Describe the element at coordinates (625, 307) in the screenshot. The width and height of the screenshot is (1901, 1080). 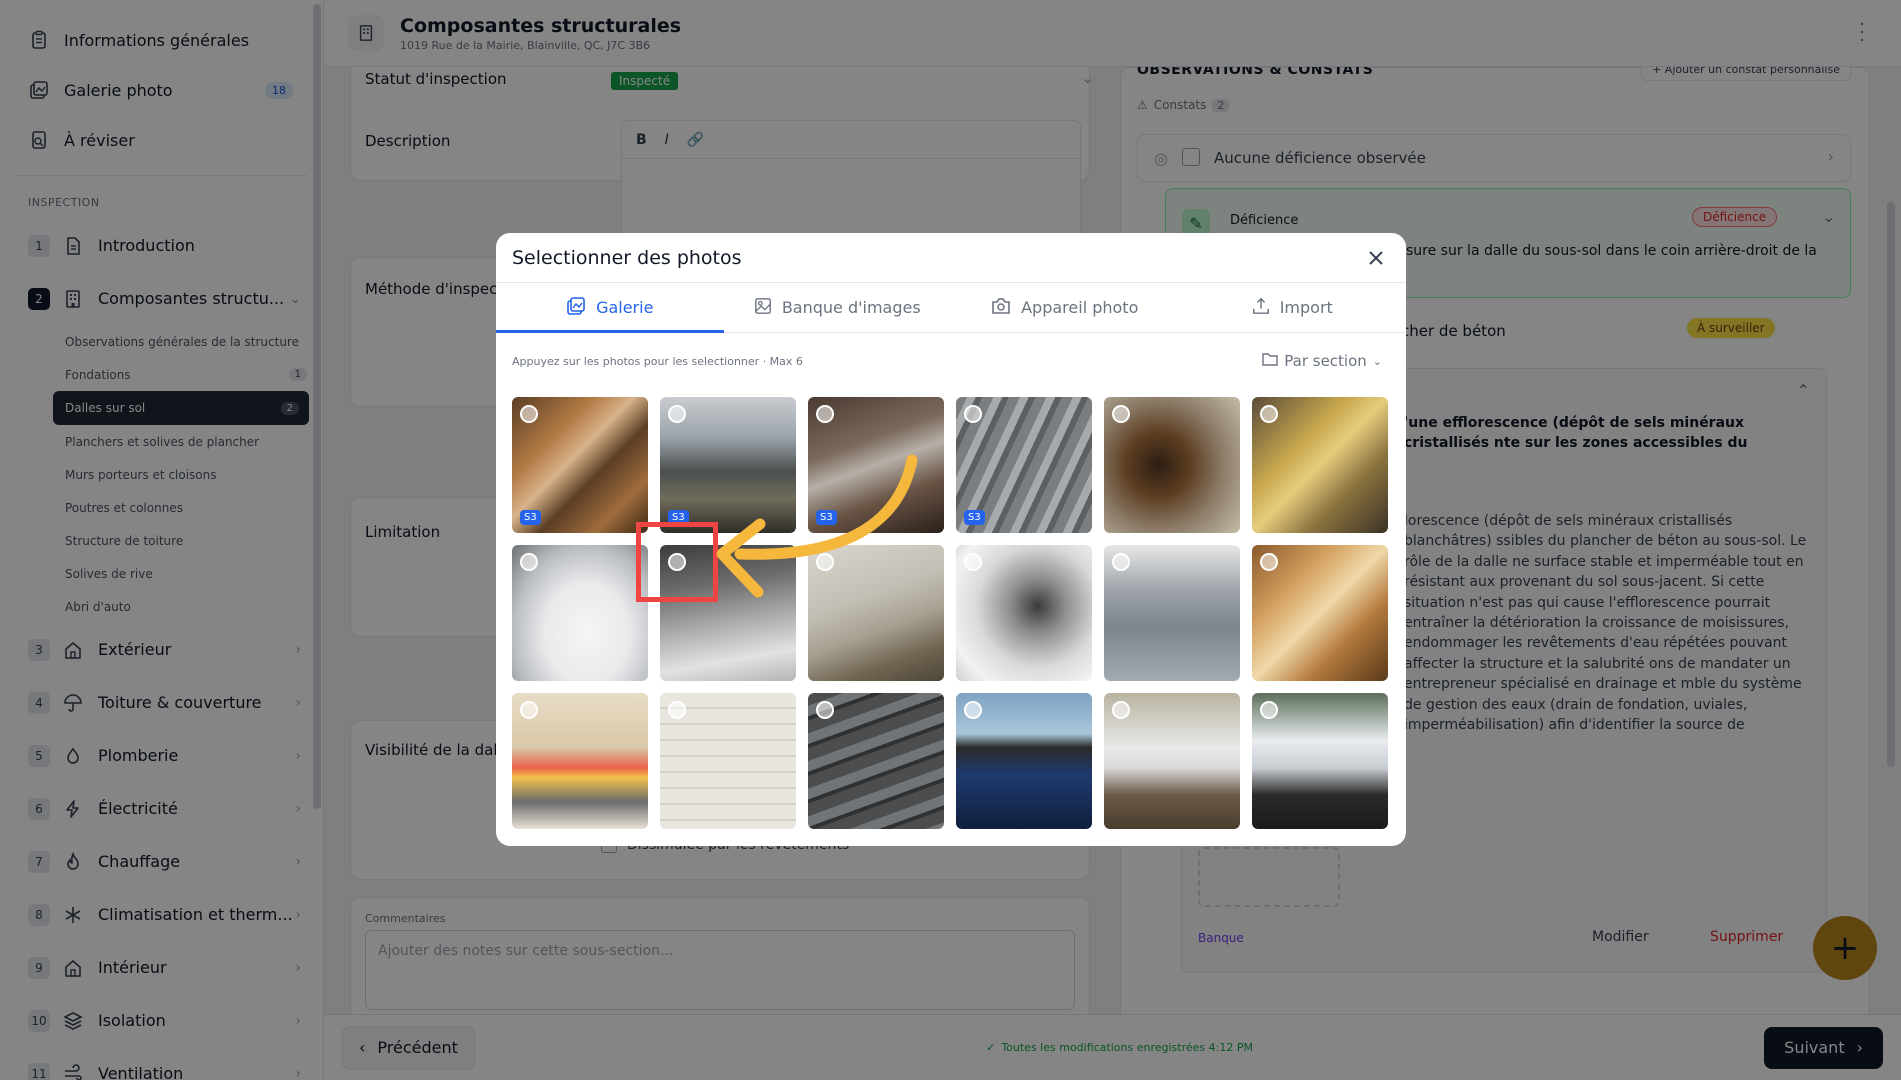
I see `tab-label: Galerie` at that location.